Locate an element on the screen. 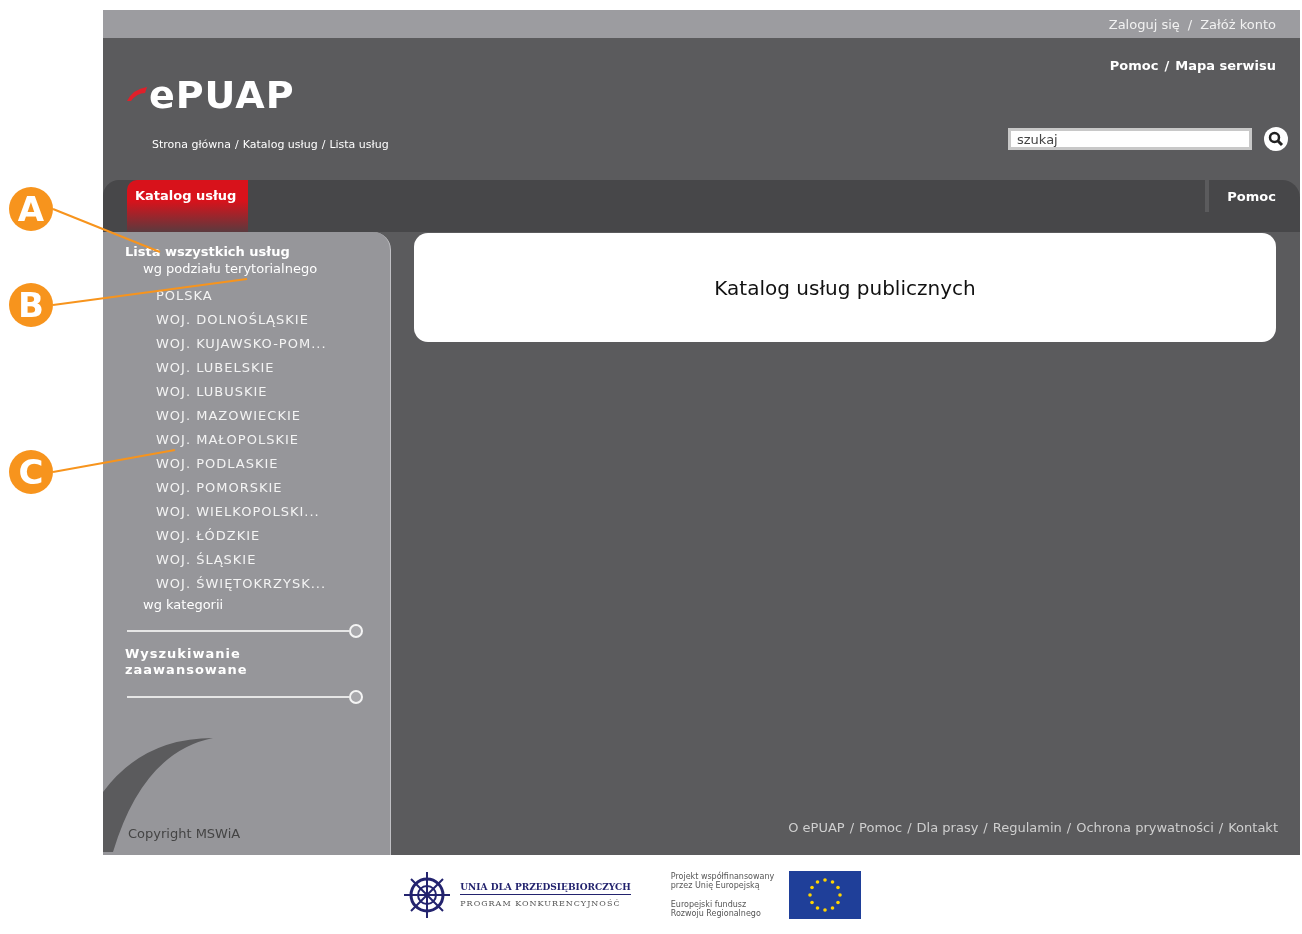 The height and width of the screenshot is (934, 1302). footer-link: O ePUAP is located at coordinates (816, 827).